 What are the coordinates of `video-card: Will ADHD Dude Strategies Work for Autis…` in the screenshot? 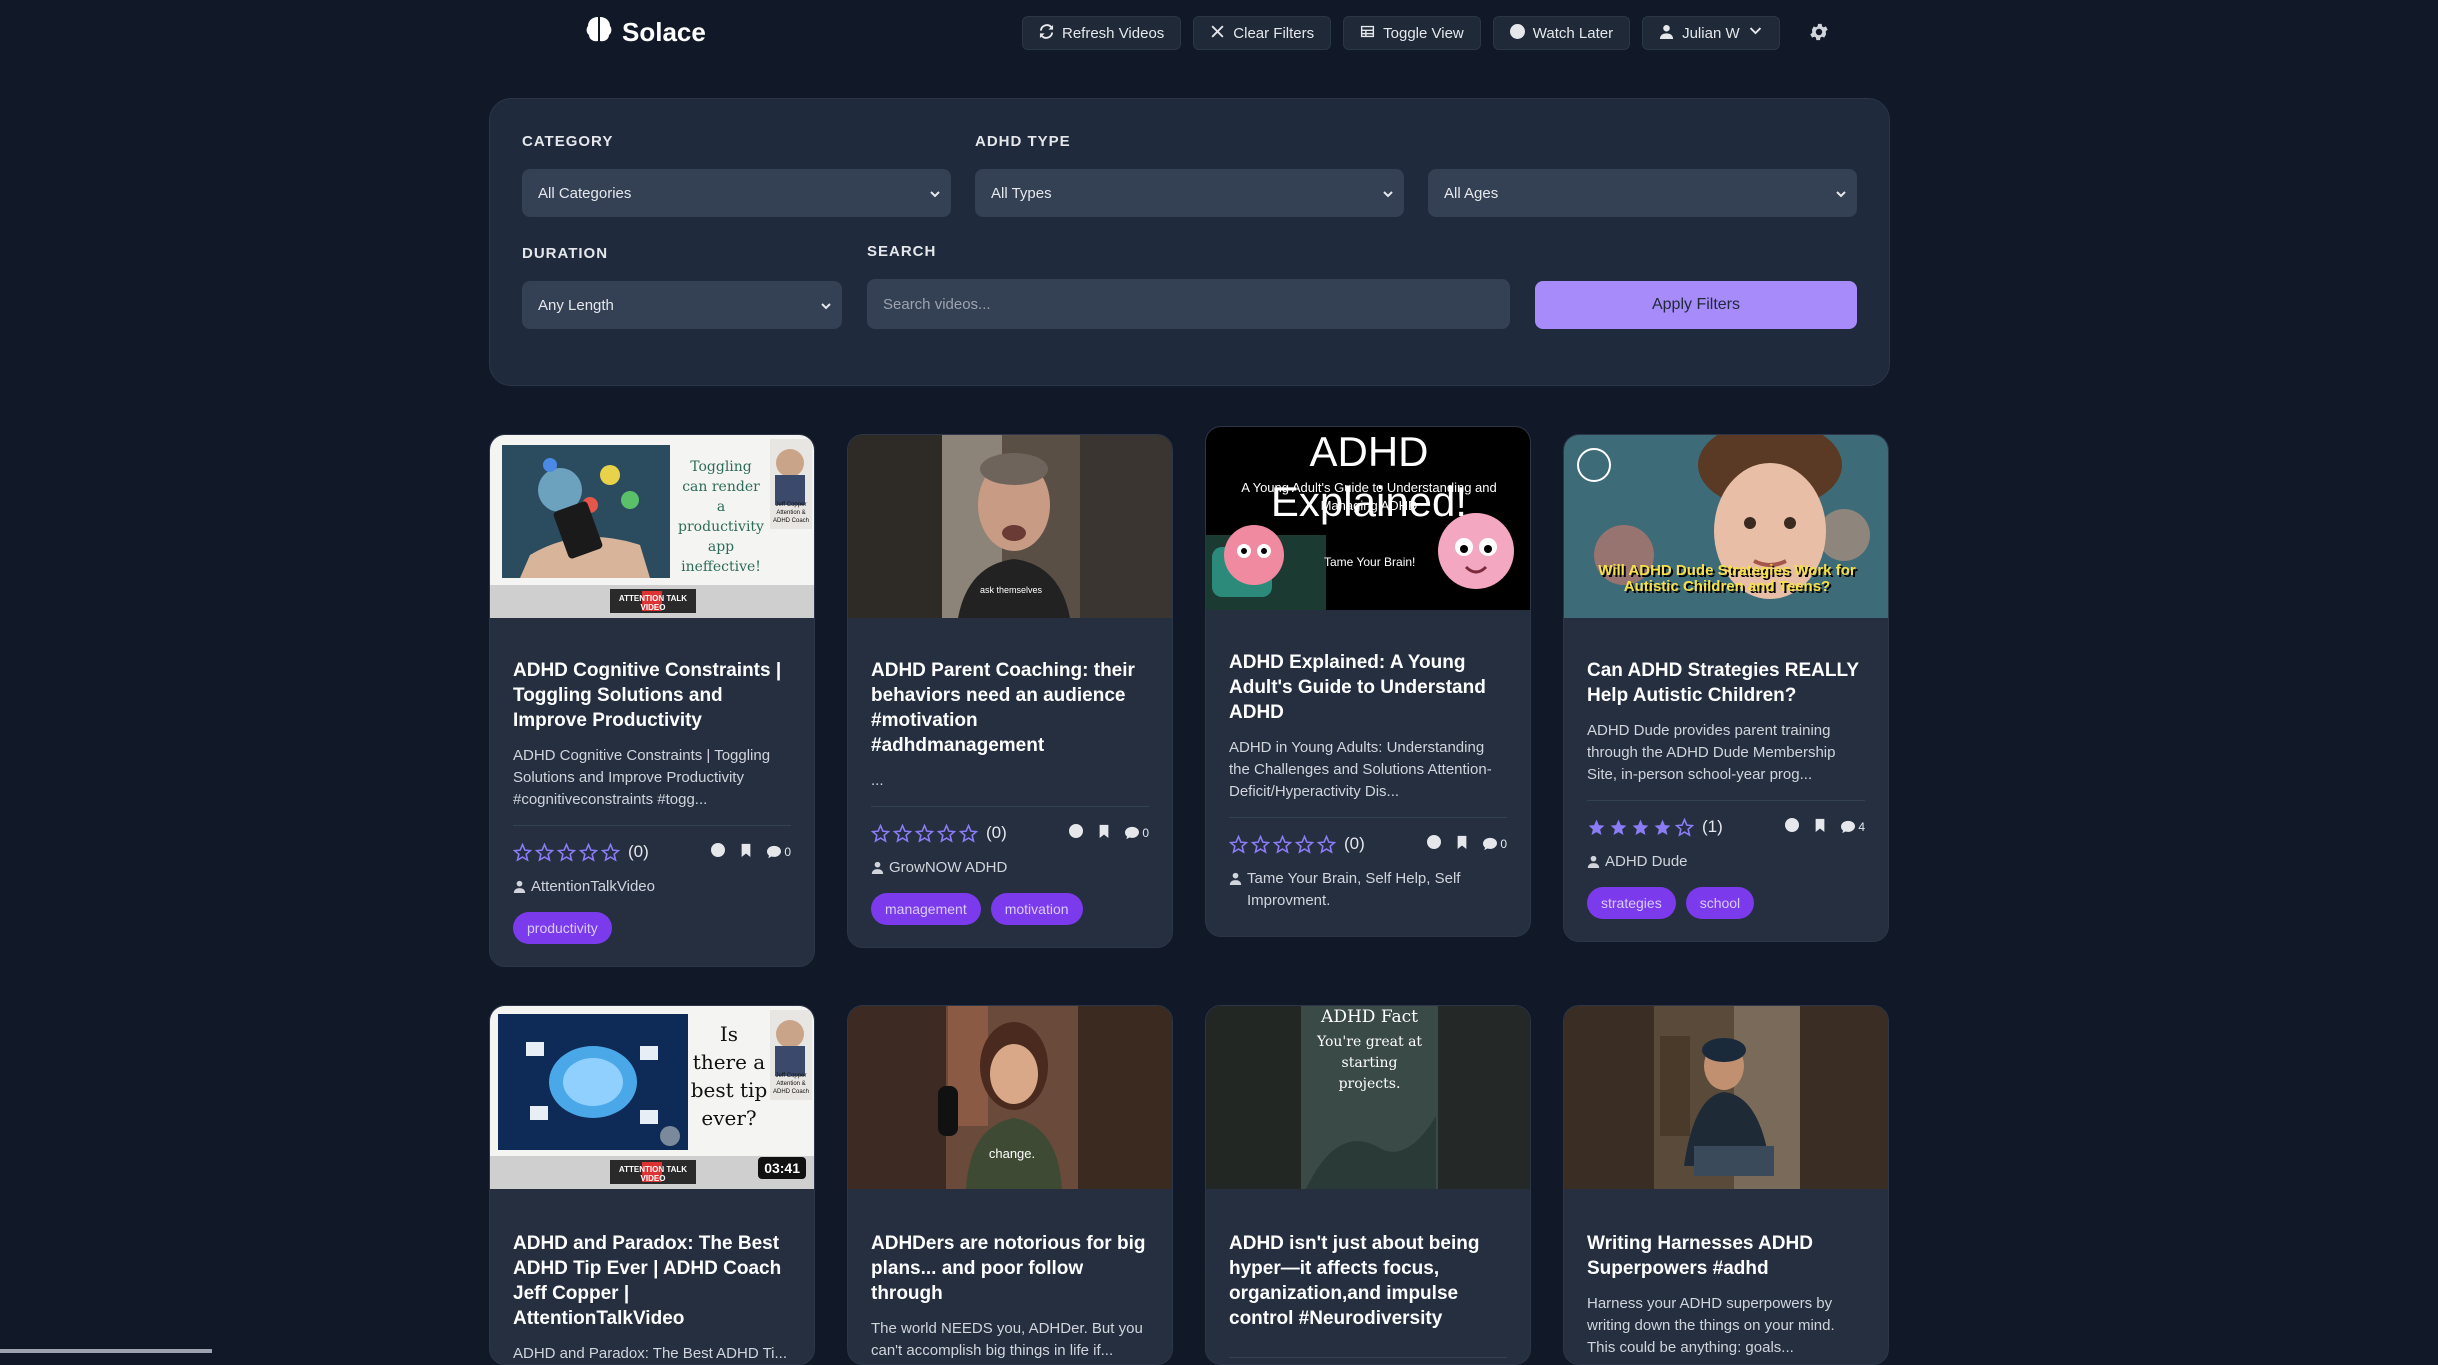 It's located at (1726, 688).